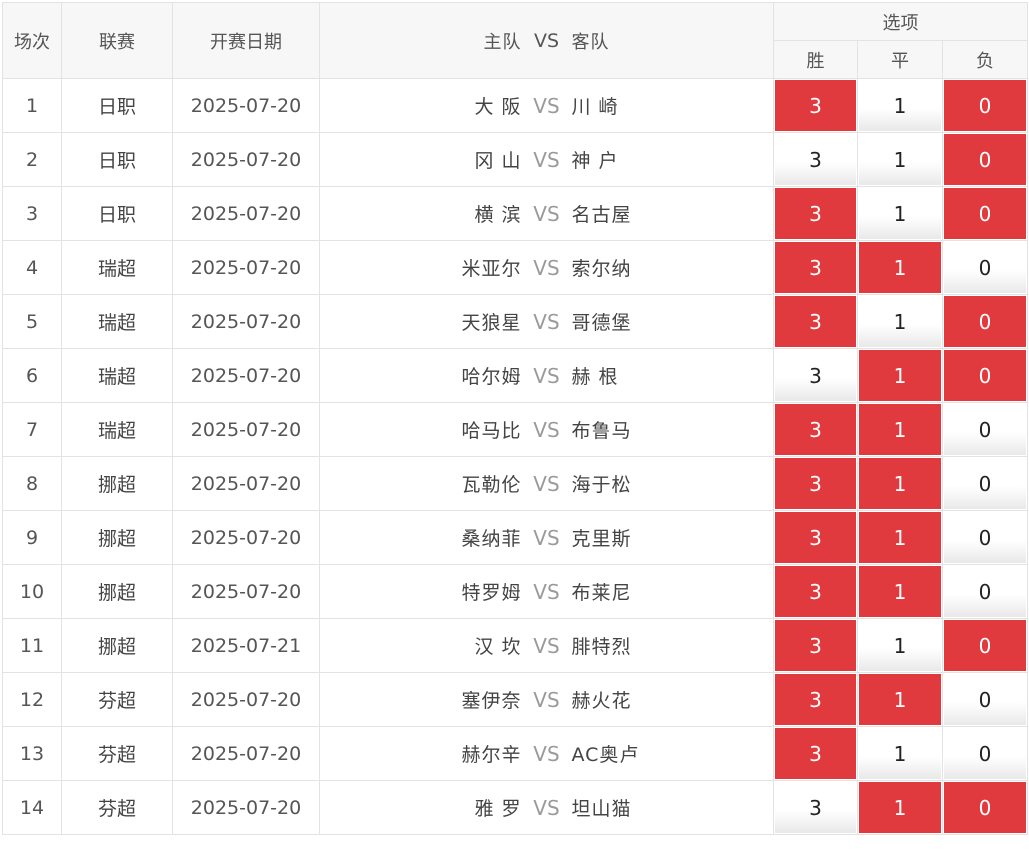  I want to click on table-row: 7 瑞超 2025-07-20 哈马比 VS 布鲁马 3 1 0, so click(515, 429).